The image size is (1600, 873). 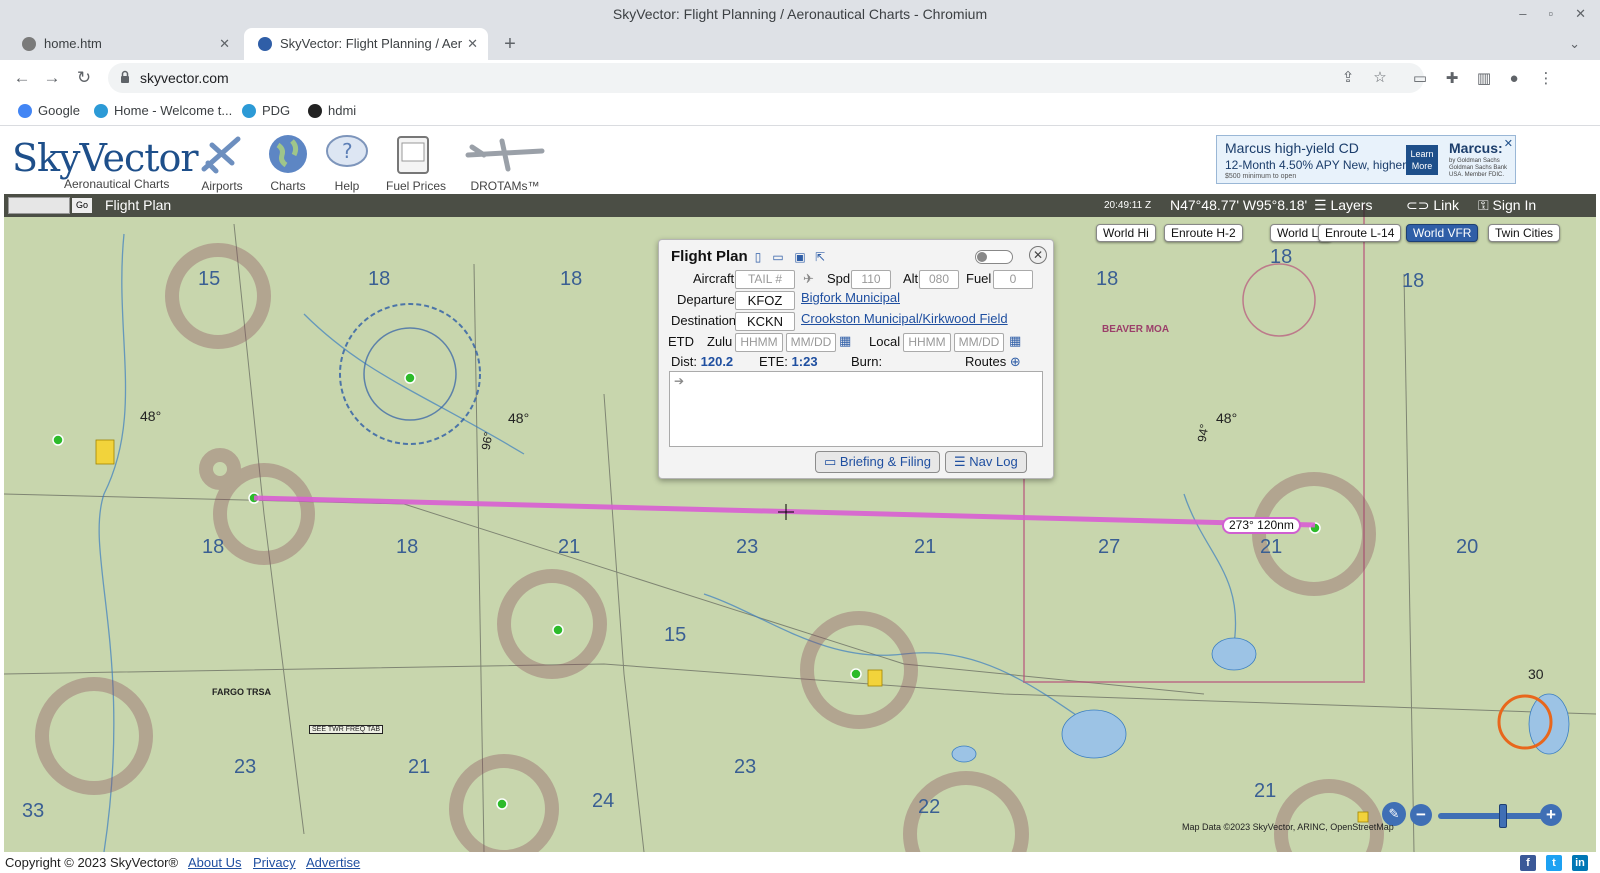 I want to click on sign-in-button: ⚿ Sign In, so click(x=1507, y=205).